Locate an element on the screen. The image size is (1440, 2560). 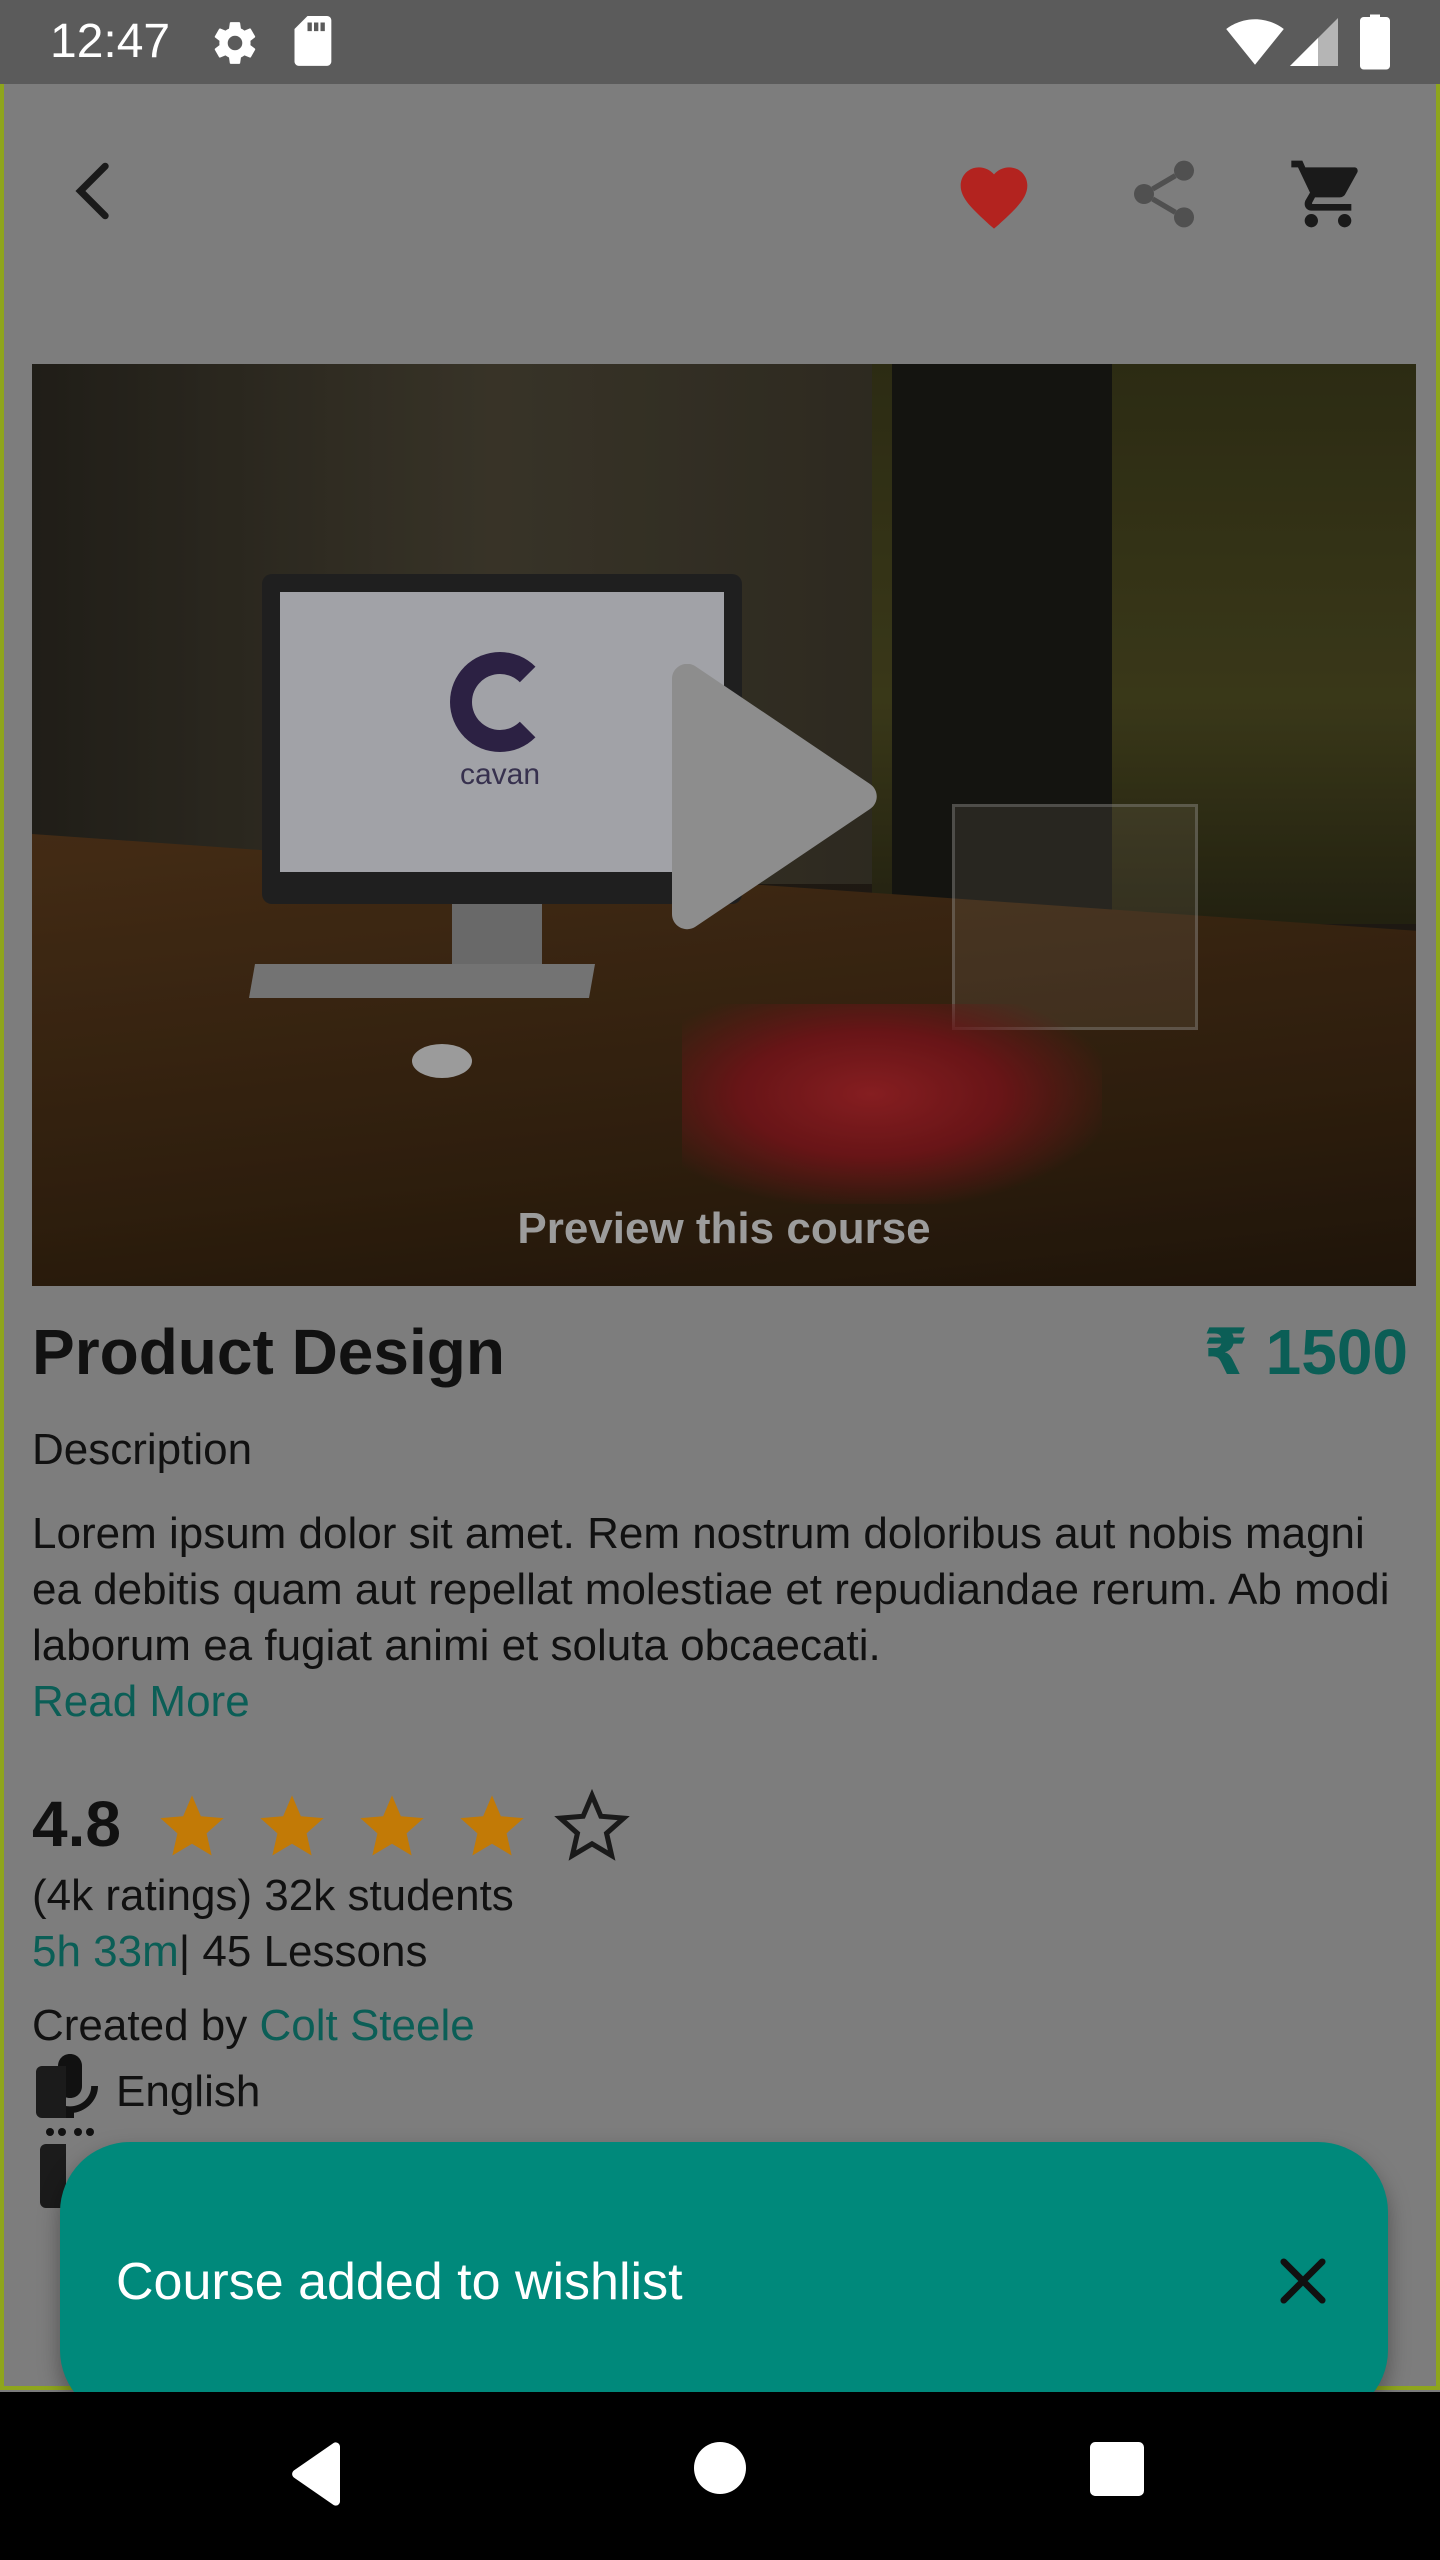
course-title: Product Design is located at coordinates (268, 1352).